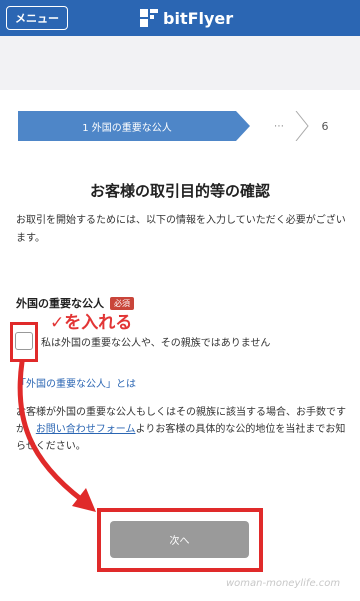 Image resolution: width=360 pixels, height=601 pixels. Describe the element at coordinates (24, 341) in the screenshot. I see `pep-checkbox` at that location.